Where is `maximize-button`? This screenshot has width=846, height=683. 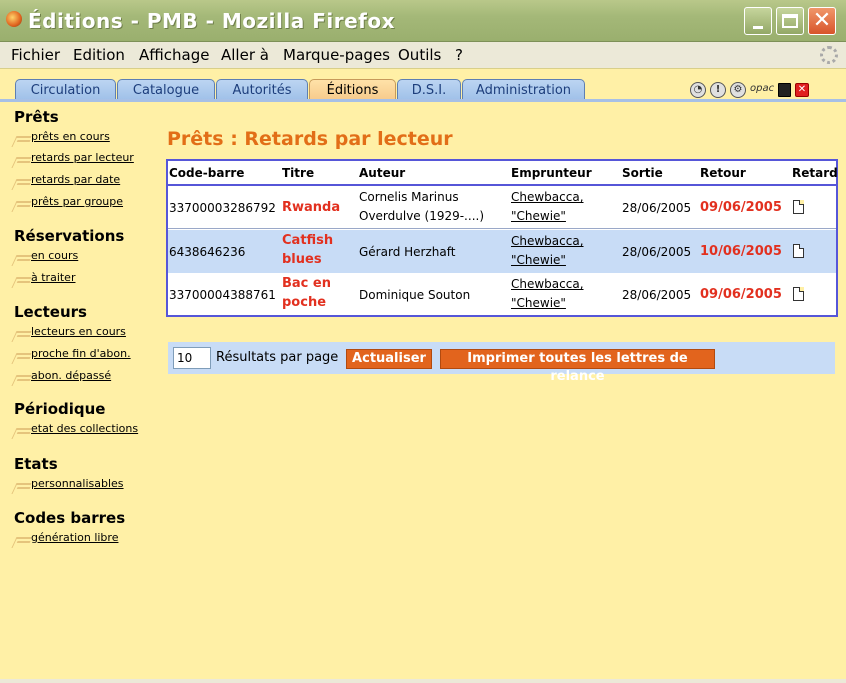 maximize-button is located at coordinates (790, 21).